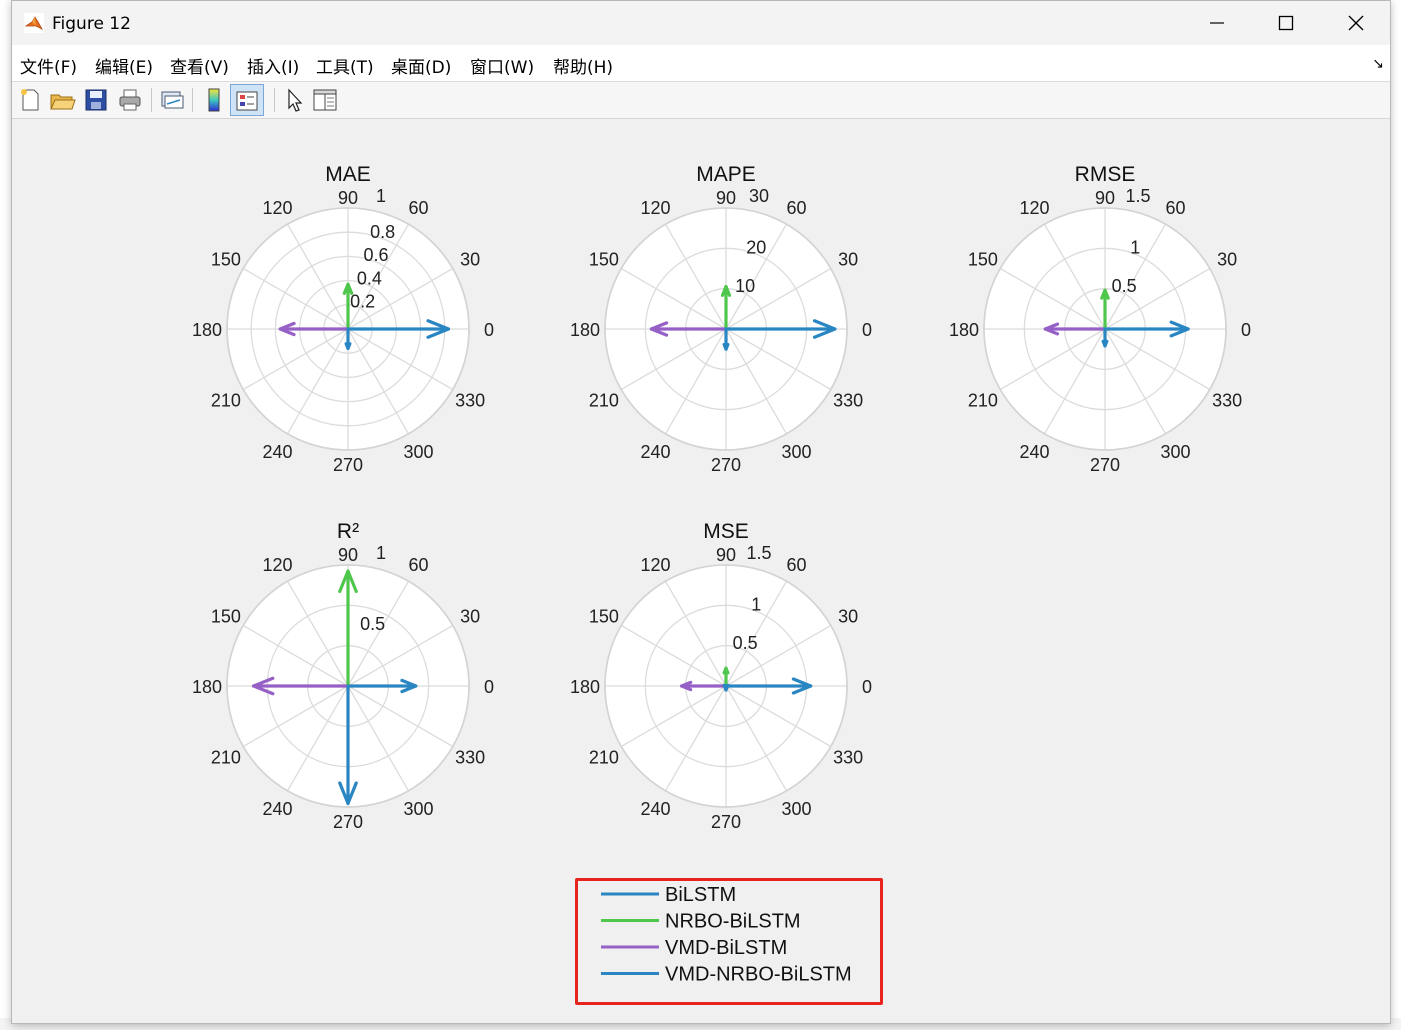 Image resolution: width=1401 pixels, height=1030 pixels. I want to click on minimize-icon, so click(1217, 23).